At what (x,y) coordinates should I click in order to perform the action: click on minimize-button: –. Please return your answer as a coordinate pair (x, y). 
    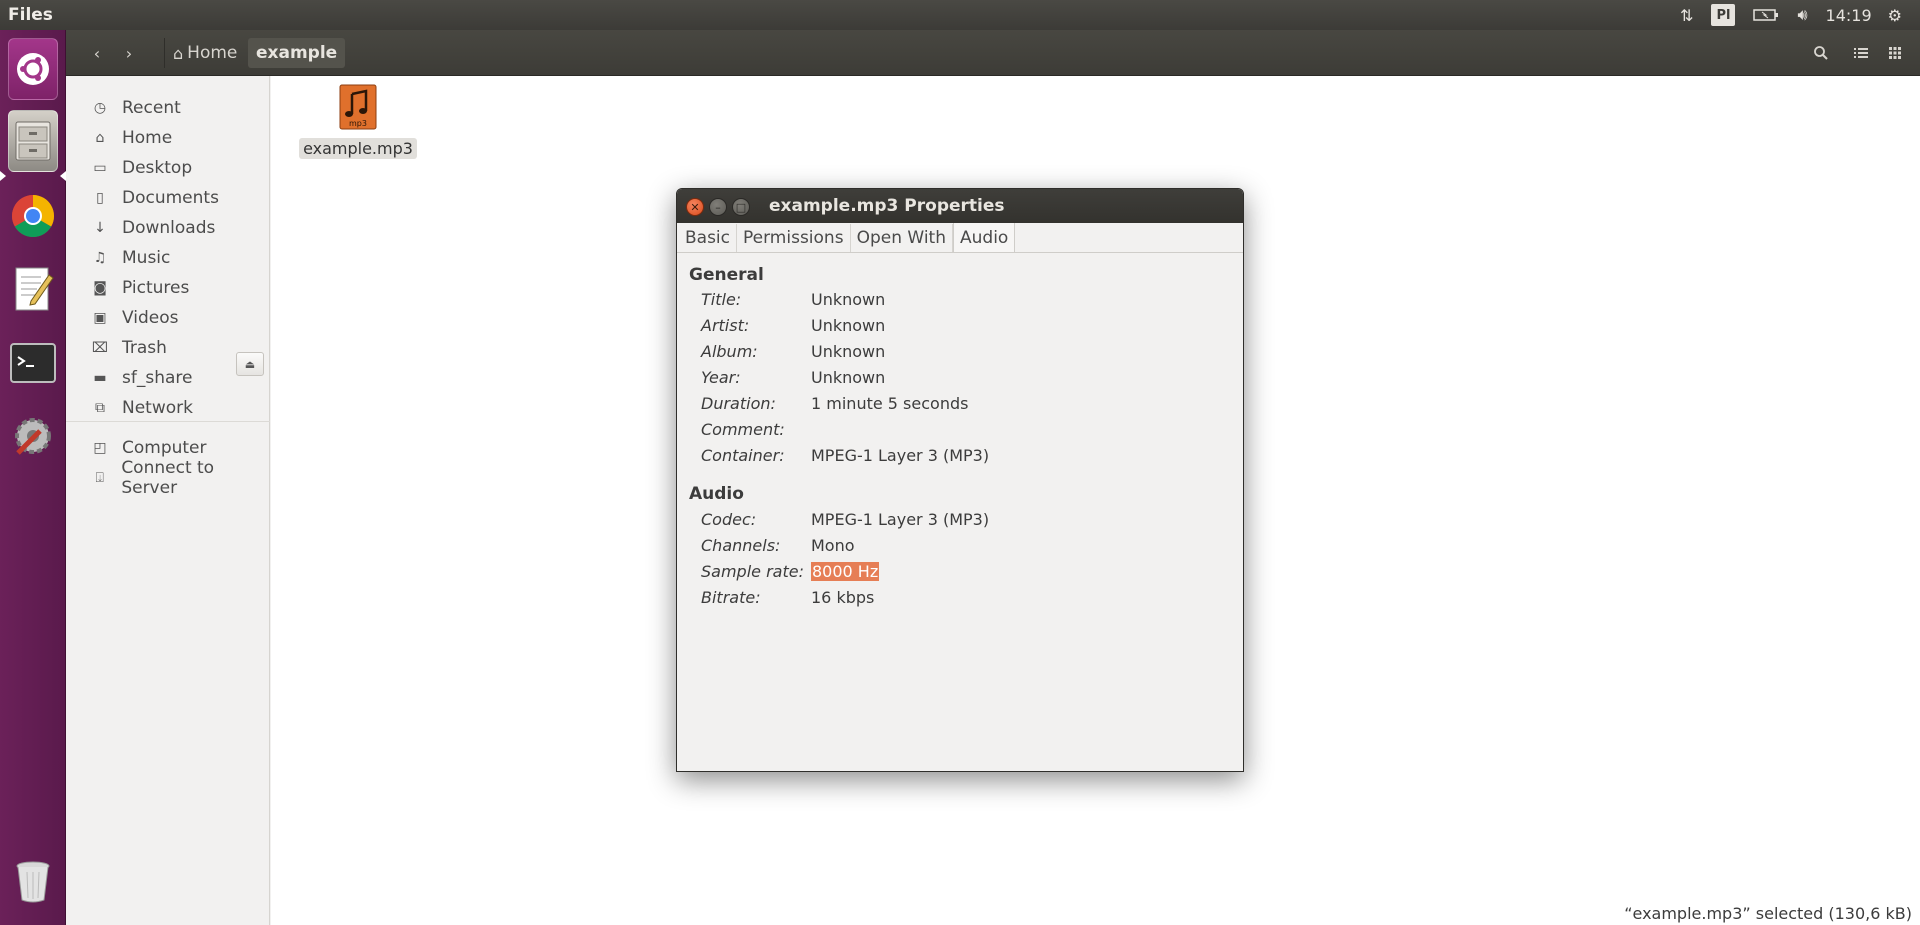
    Looking at the image, I should click on (718, 207).